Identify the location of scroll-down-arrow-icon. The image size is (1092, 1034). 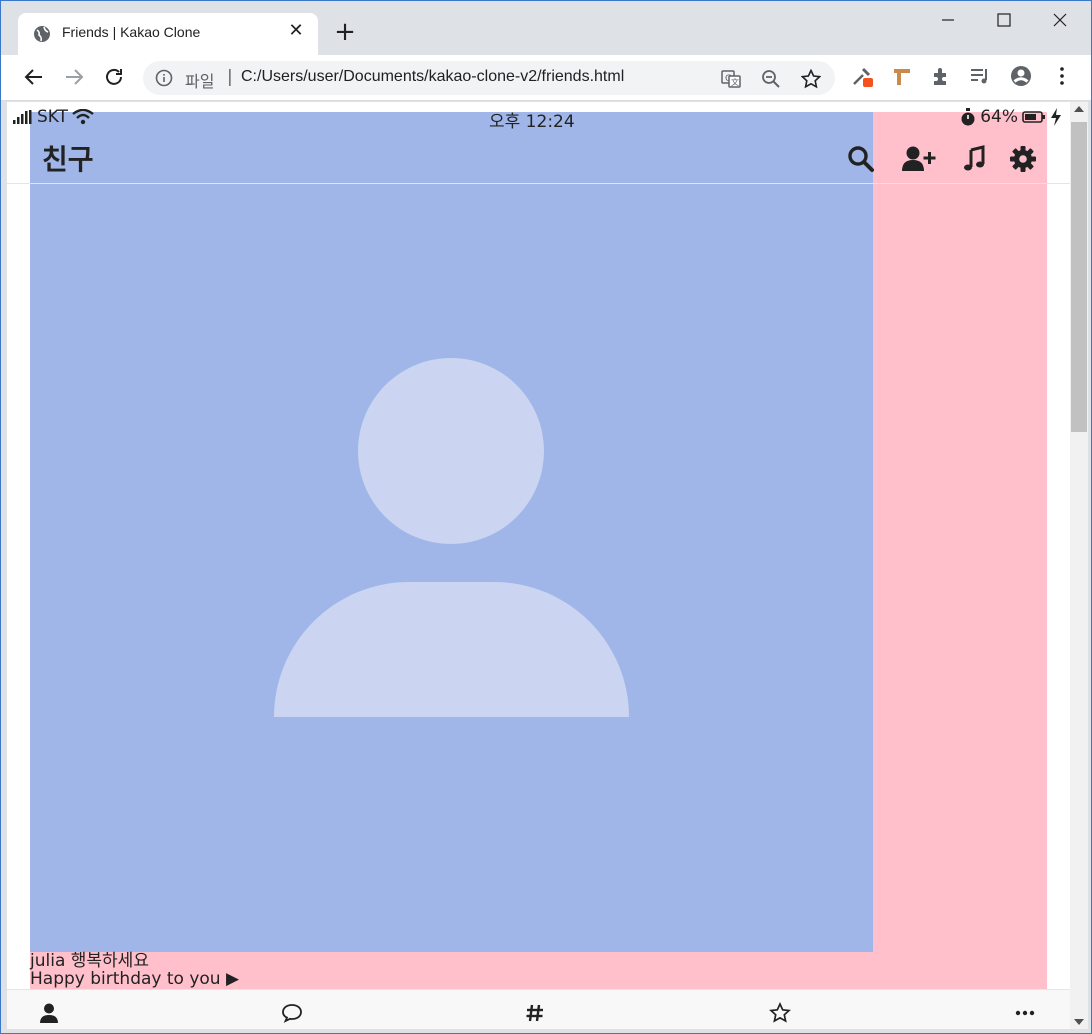
(1079, 1022).